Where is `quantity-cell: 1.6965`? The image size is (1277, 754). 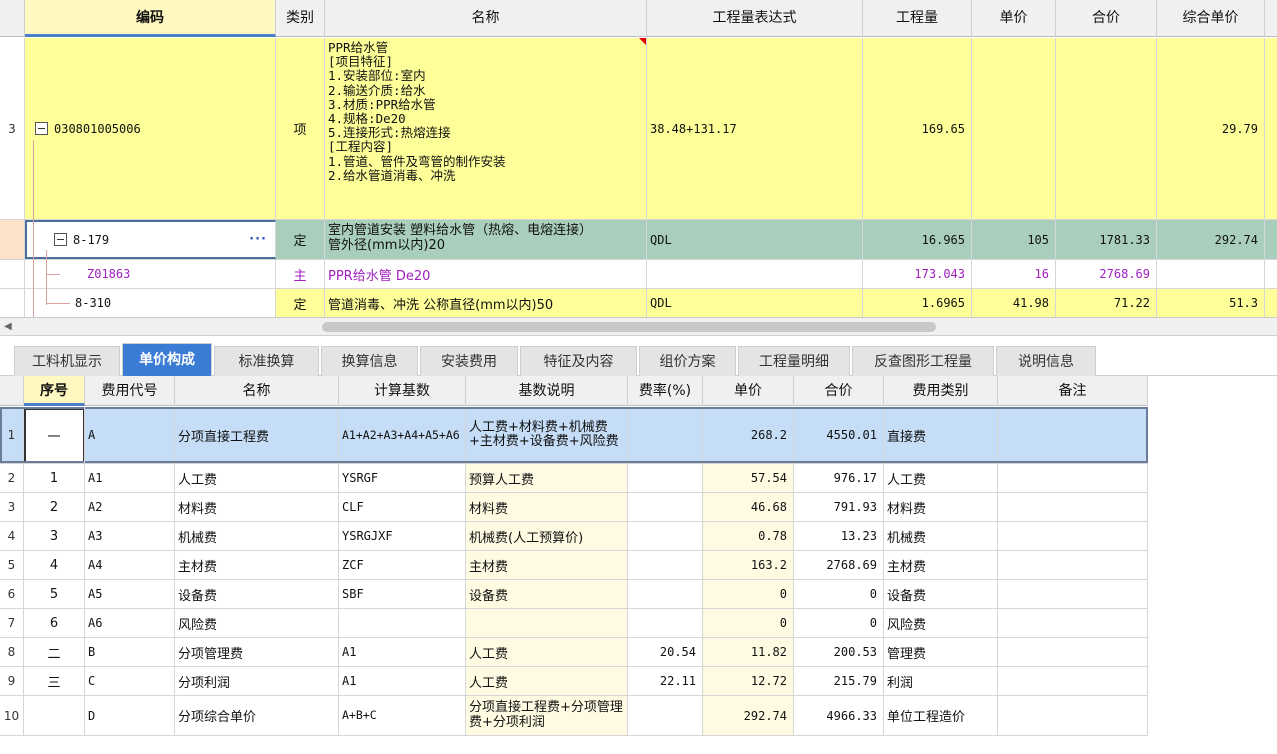
quantity-cell: 1.6965 is located at coordinates (917, 303).